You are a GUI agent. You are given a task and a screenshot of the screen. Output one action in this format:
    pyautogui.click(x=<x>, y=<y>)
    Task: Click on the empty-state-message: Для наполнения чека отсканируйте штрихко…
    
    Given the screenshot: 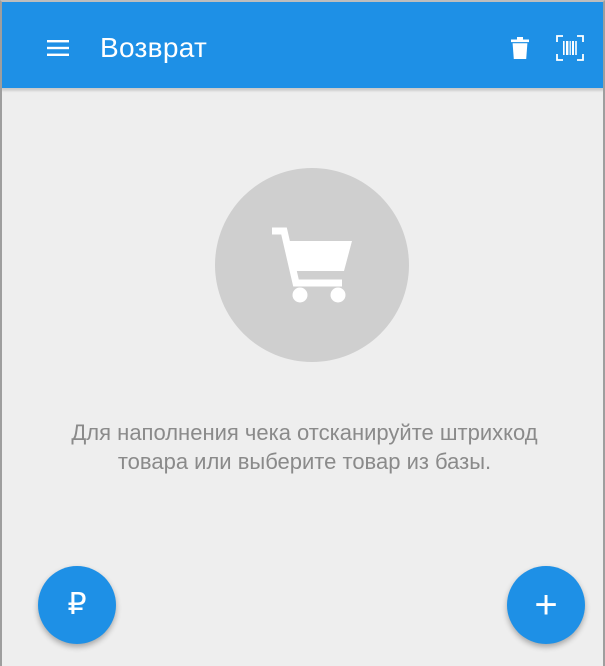 What is the action you would take?
    pyautogui.click(x=304, y=447)
    